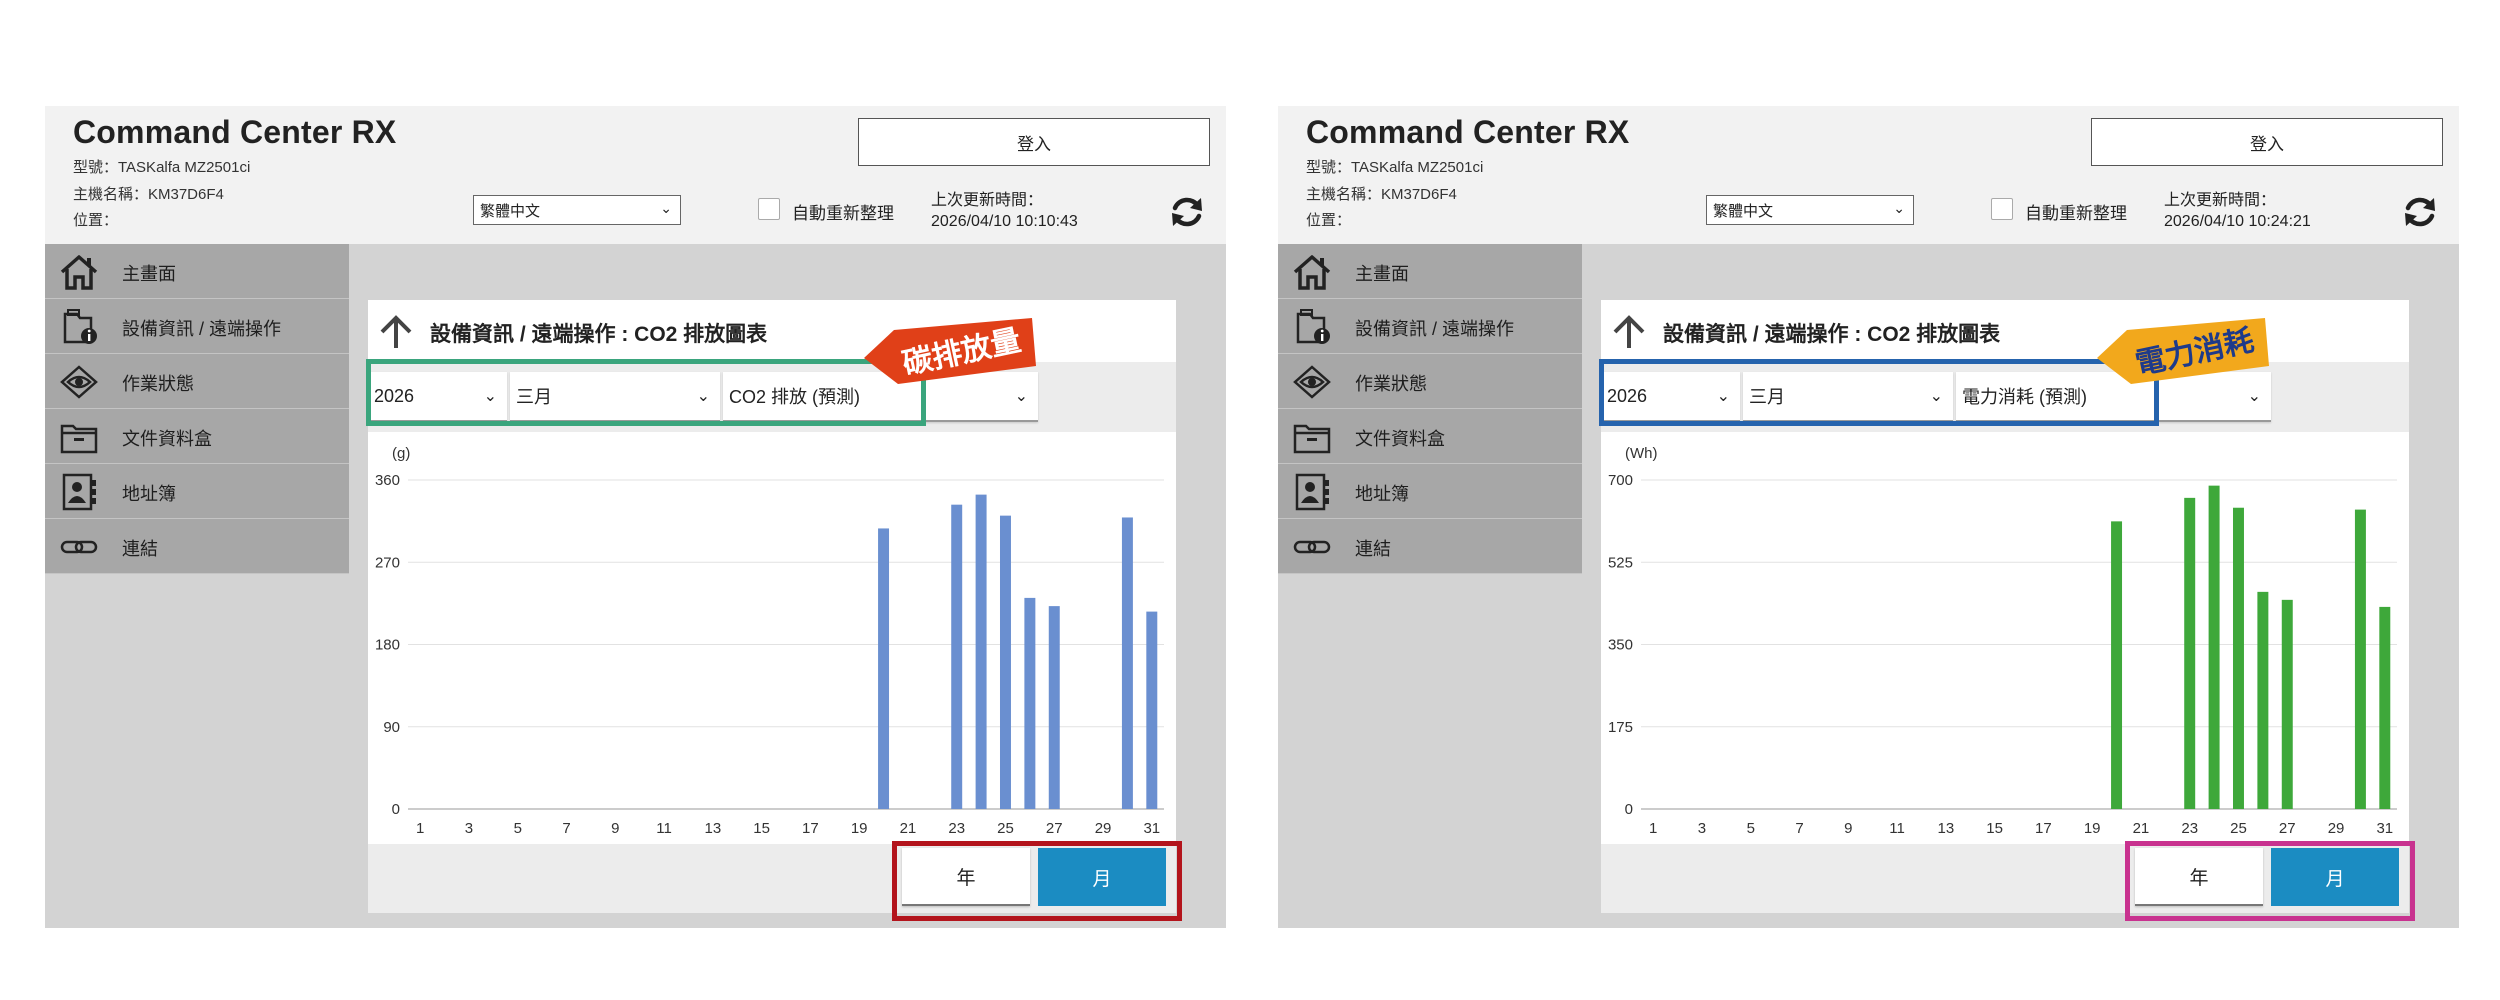 The width and height of the screenshot is (2500, 1000). Describe the element at coordinates (391, 727) in the screenshot. I see `y-tick-label: 90` at that location.